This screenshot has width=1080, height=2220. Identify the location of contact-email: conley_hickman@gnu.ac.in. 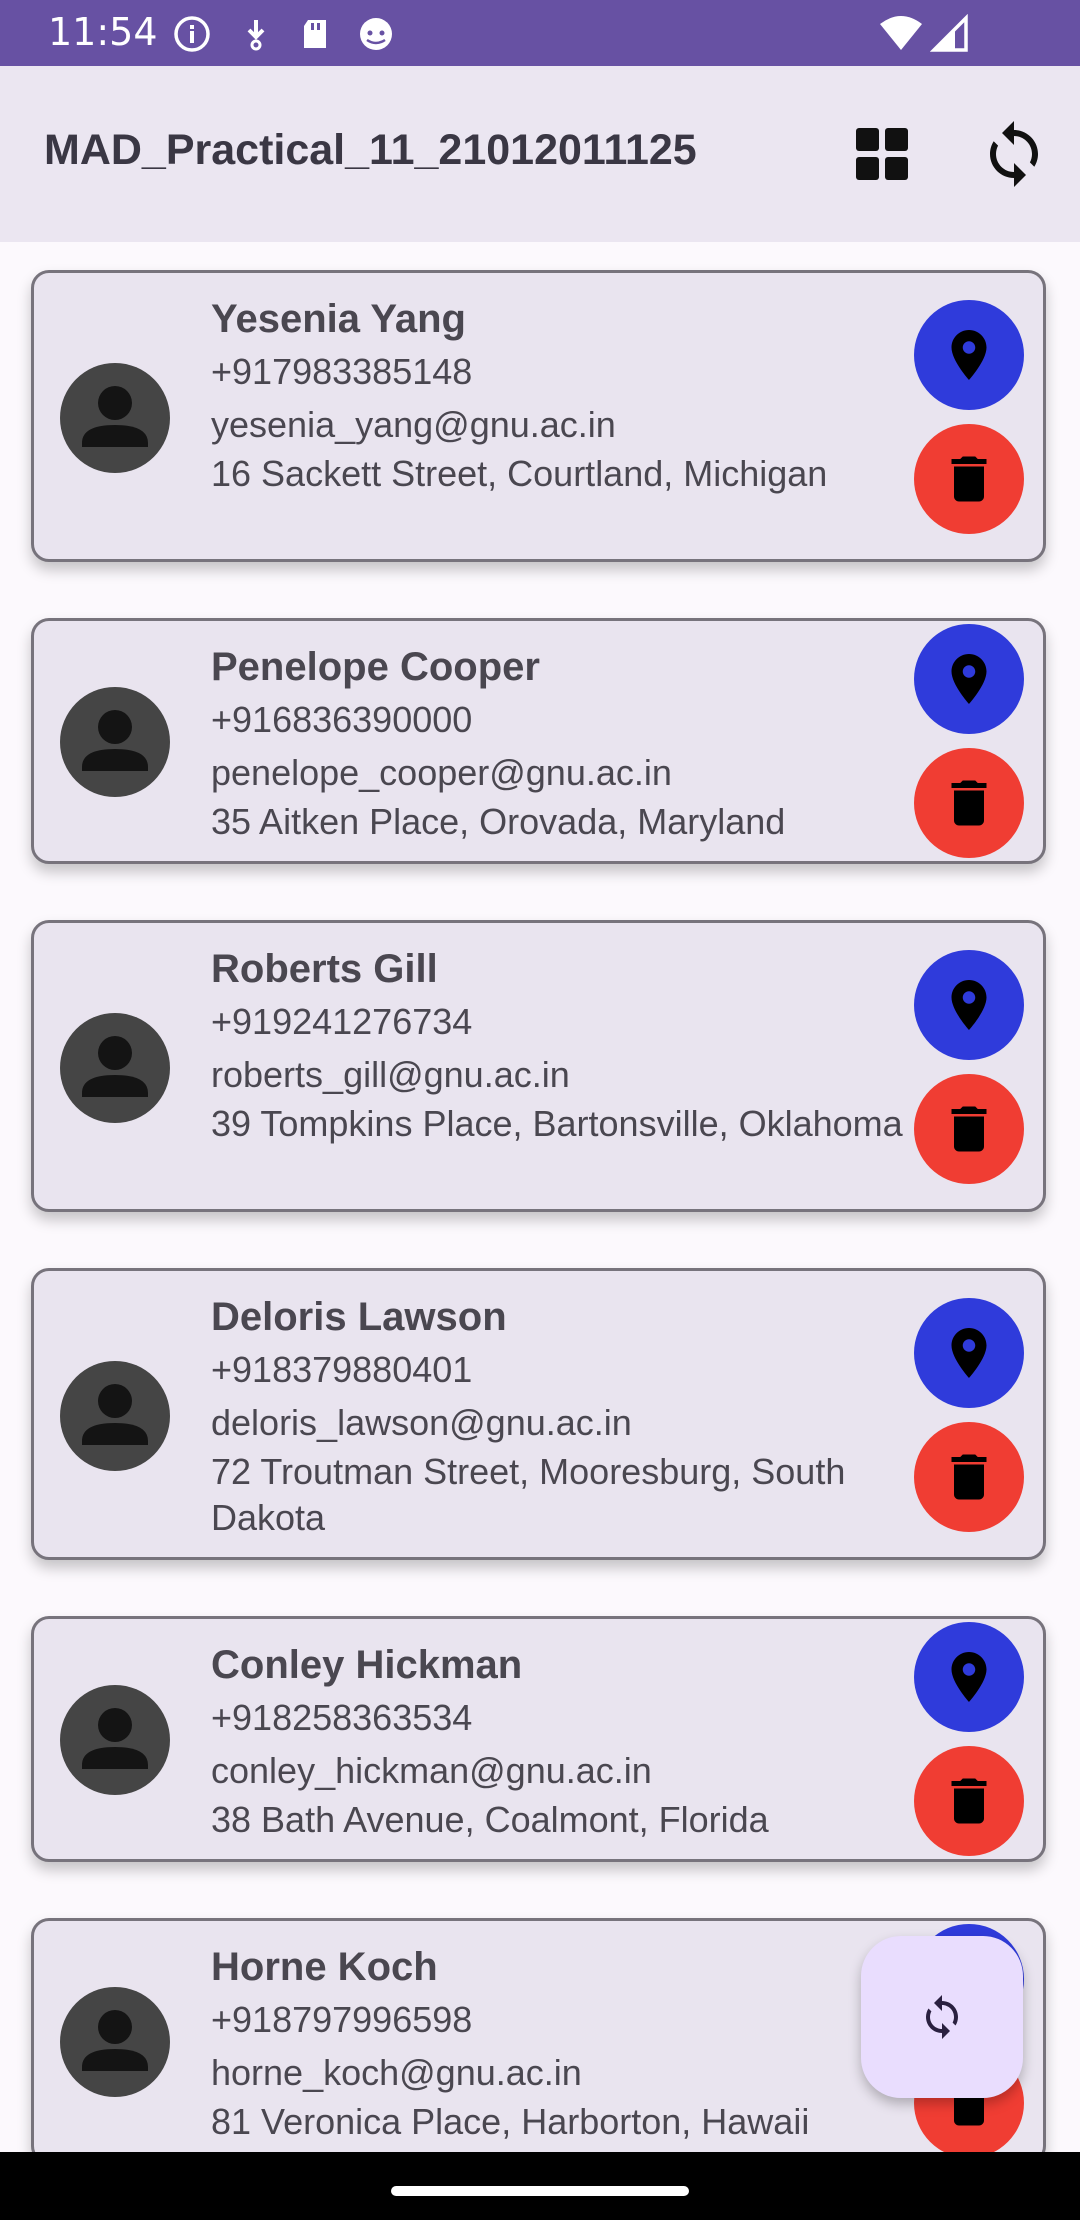
(431, 1770).